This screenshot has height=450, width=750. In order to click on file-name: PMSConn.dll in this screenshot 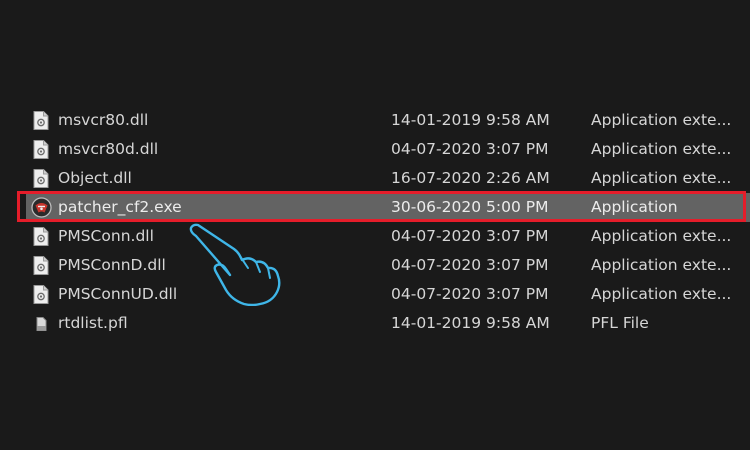, I will do `click(106, 236)`.